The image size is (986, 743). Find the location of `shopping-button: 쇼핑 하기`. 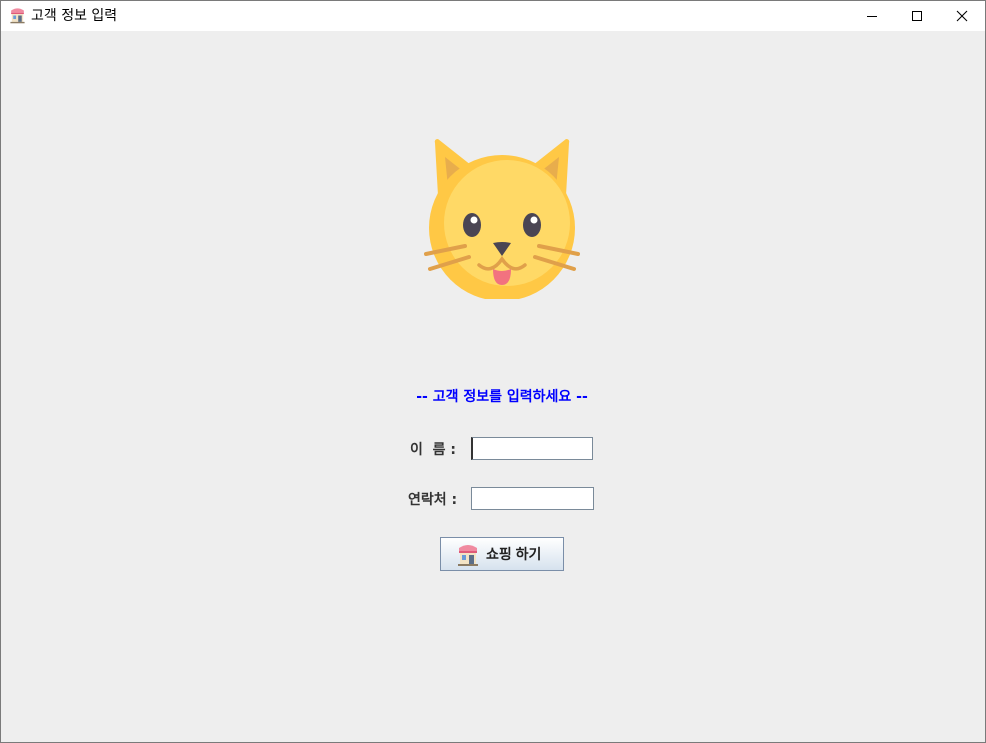

shopping-button: 쇼핑 하기 is located at coordinates (502, 554).